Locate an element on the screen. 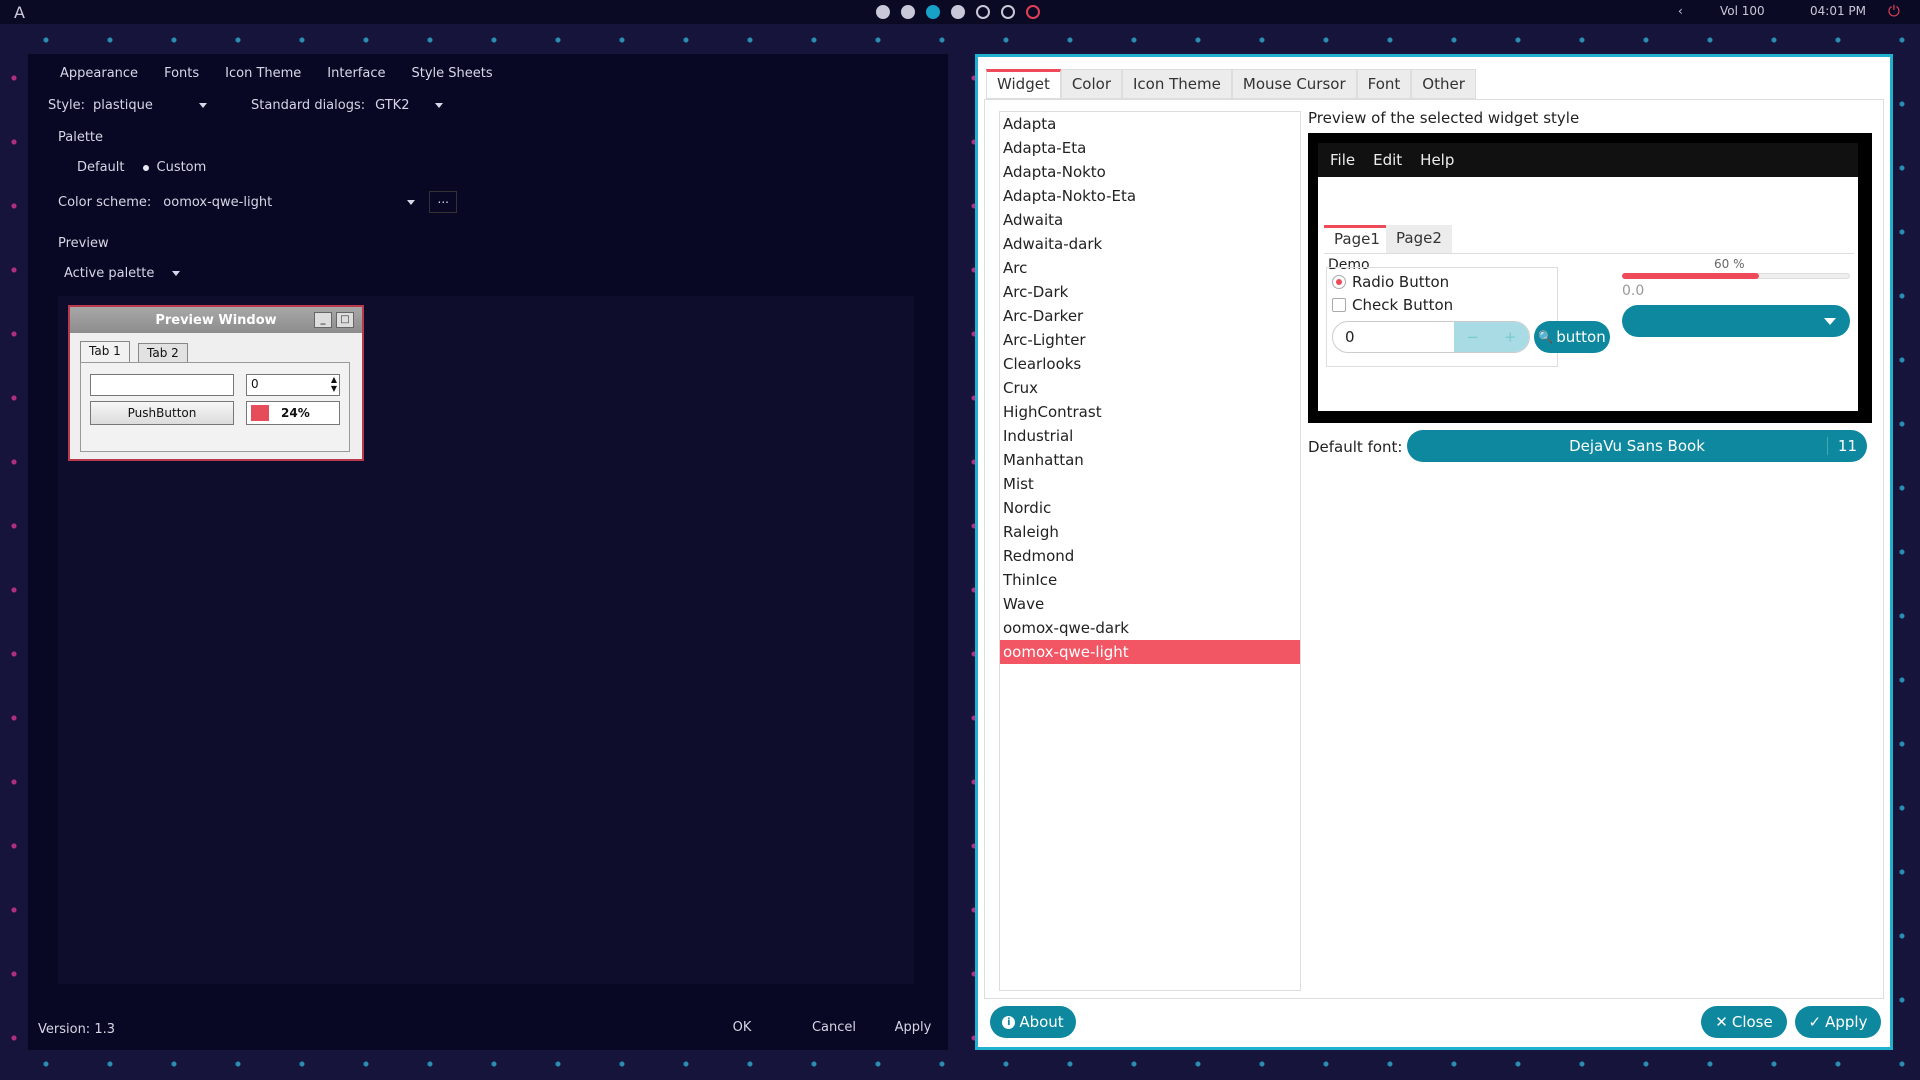 Image resolution: width=1920 pixels, height=1080 pixels. tab-mouse-cursor: Mouse Cursor is located at coordinates (1294, 84).